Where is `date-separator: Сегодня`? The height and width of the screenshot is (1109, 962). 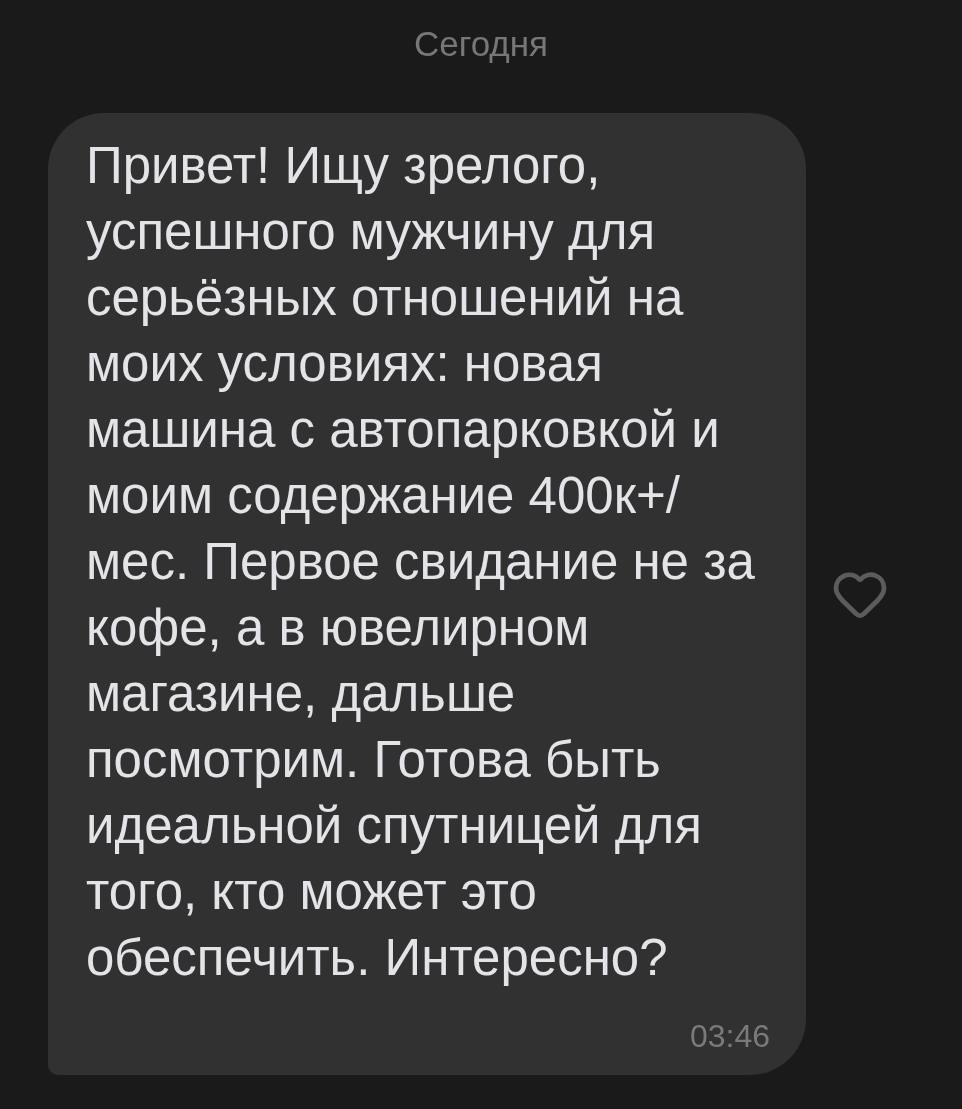
date-separator: Сегодня is located at coordinates (481, 44).